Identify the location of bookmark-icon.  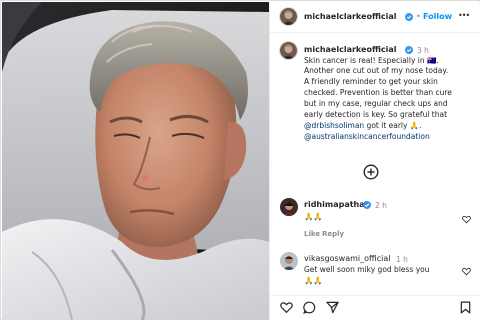
(465, 307).